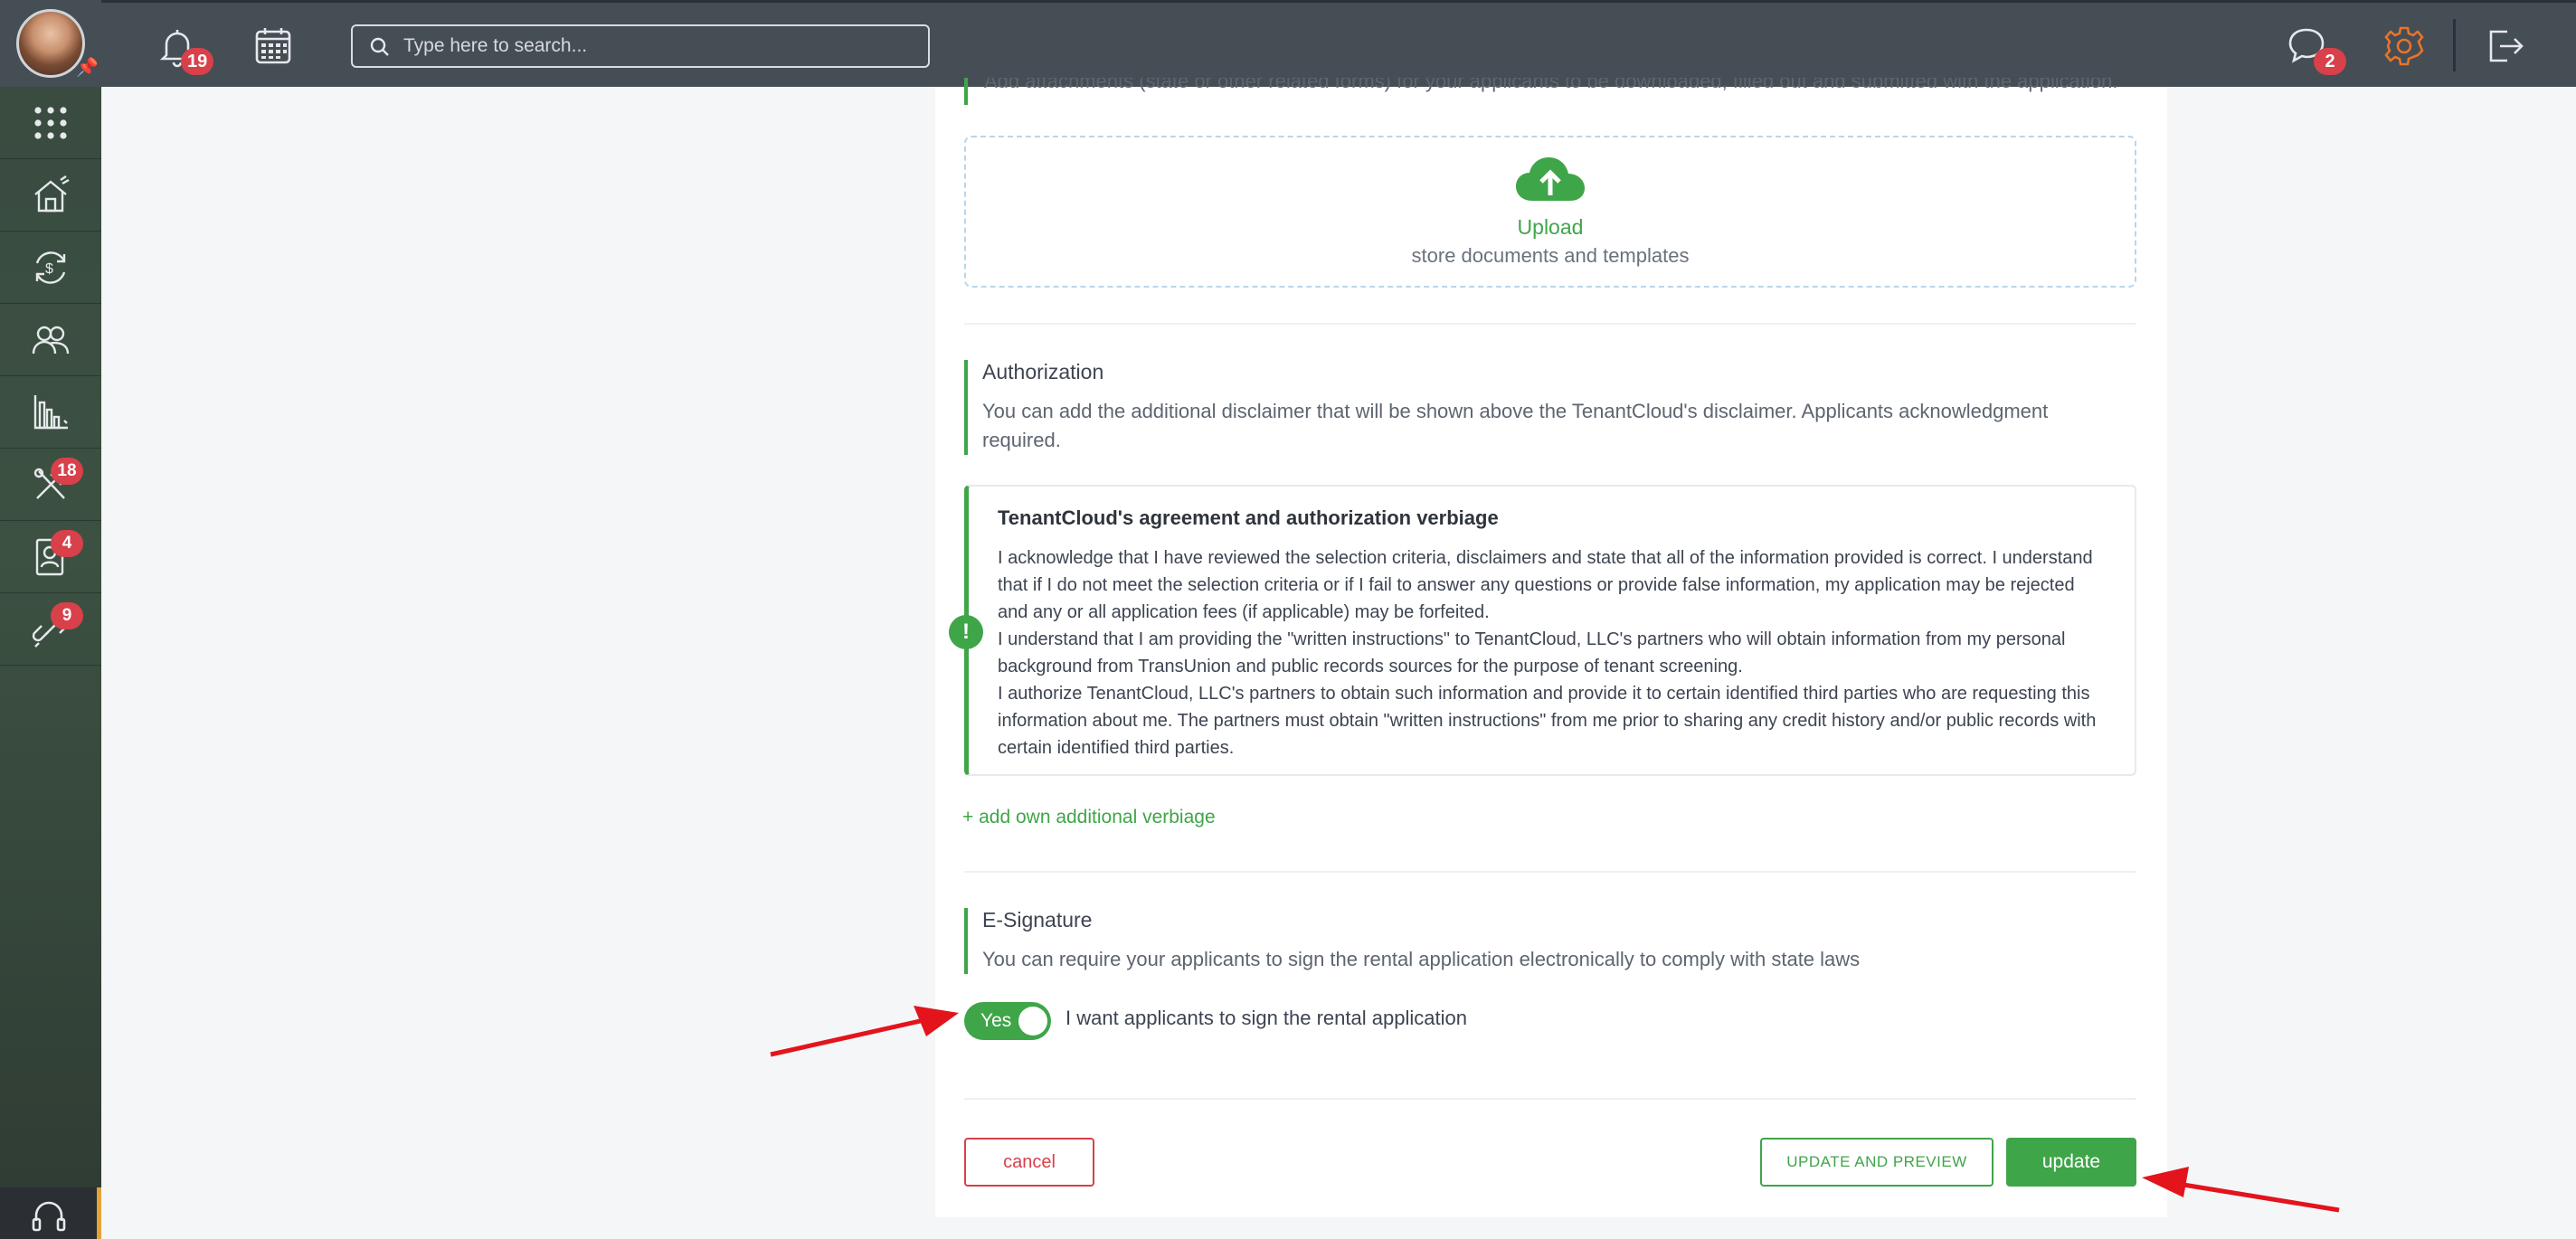  Describe the element at coordinates (996, 1021) in the screenshot. I see `toggle-label: Yes` at that location.